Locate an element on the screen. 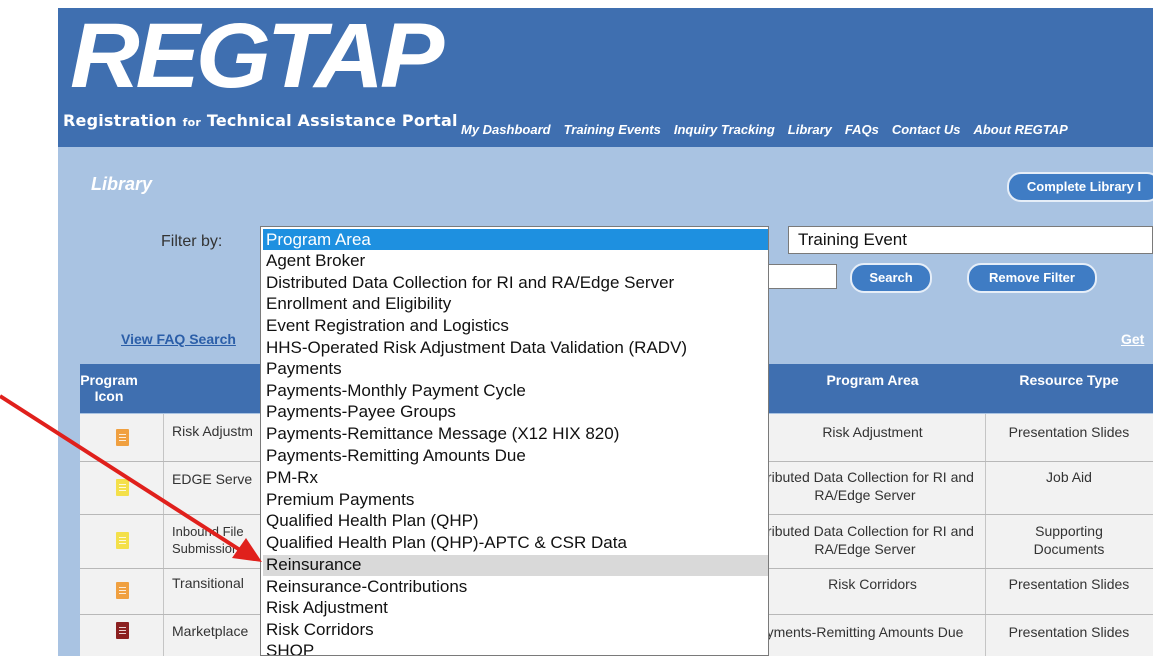 This screenshot has width=1153, height=656. resource-title: Marketplace is located at coordinates (210, 631).